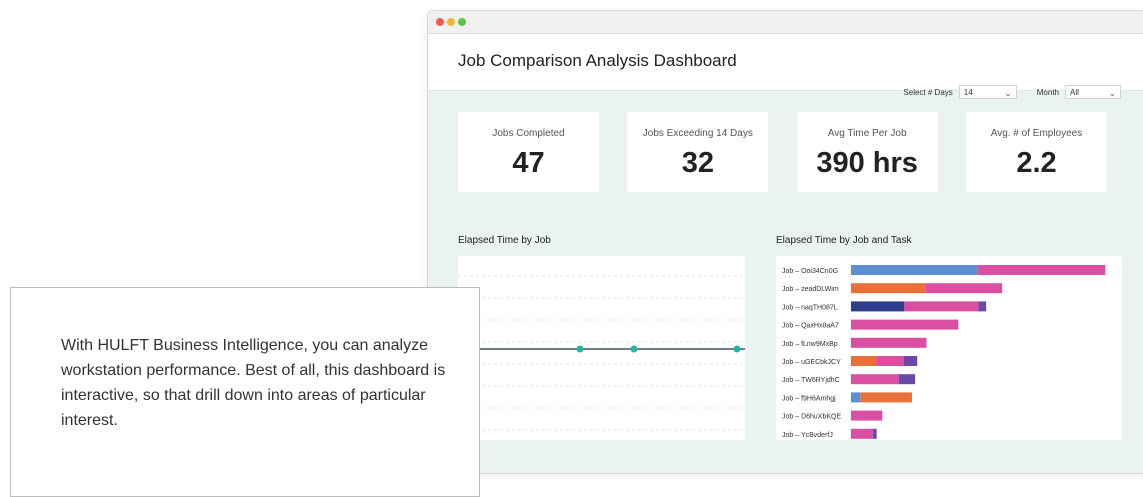 This screenshot has height=497, width=1143. Describe the element at coordinates (867, 133) in the screenshot. I see `kpi-label: Avg Time Per Job` at that location.